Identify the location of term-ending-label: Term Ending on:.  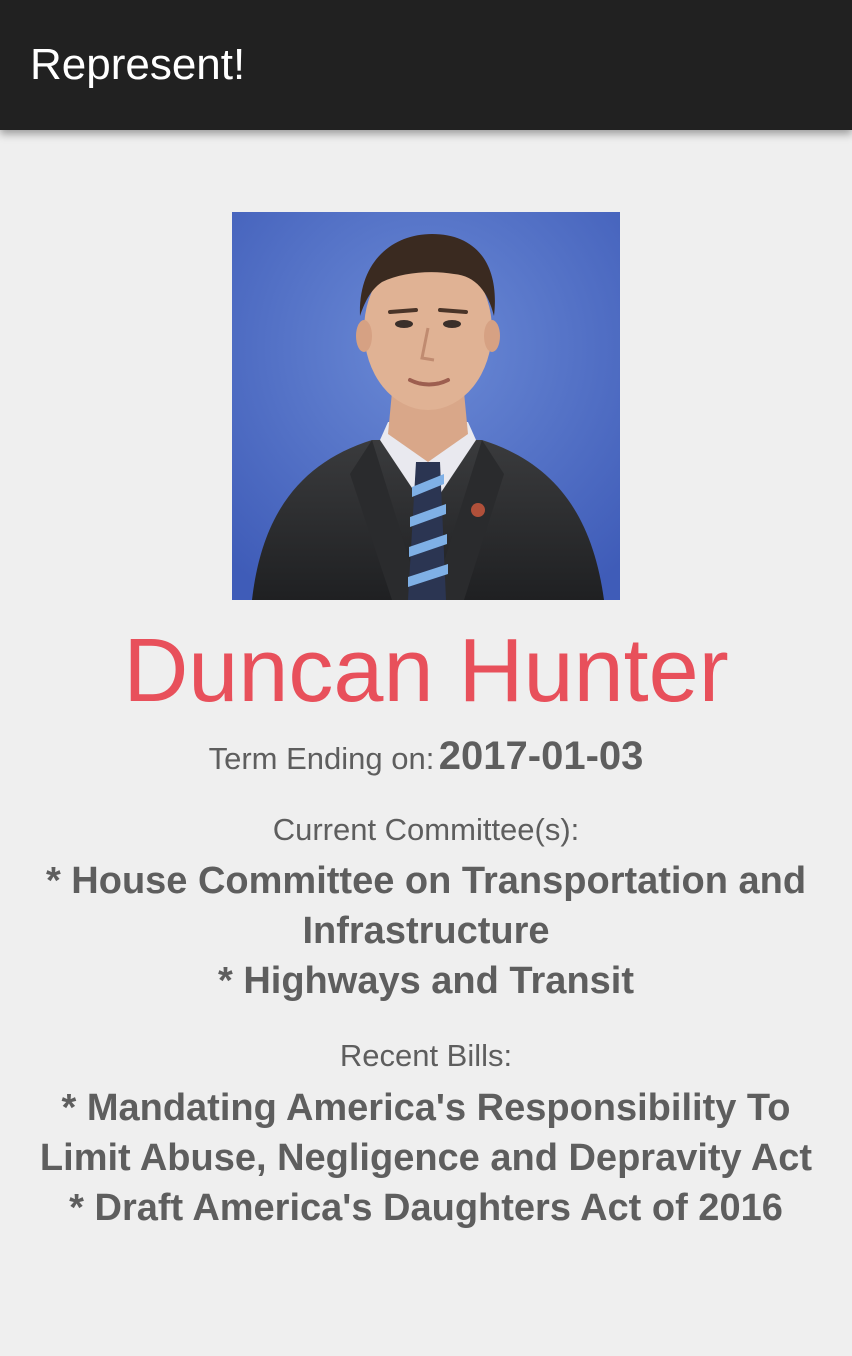
(321, 758).